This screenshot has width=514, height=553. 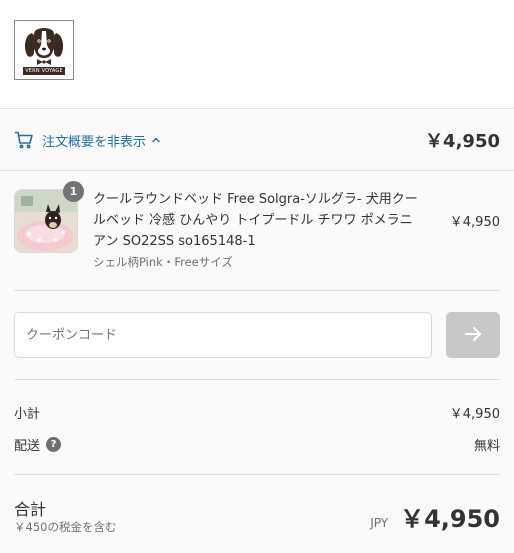 What do you see at coordinates (486, 446) in the screenshot?
I see `shipping-value: 無料` at bounding box center [486, 446].